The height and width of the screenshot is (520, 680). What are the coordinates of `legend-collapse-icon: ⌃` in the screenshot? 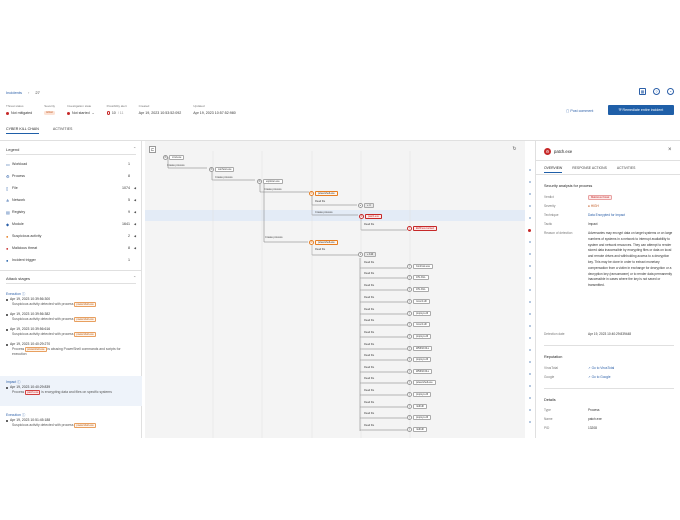 It's located at (134, 148).